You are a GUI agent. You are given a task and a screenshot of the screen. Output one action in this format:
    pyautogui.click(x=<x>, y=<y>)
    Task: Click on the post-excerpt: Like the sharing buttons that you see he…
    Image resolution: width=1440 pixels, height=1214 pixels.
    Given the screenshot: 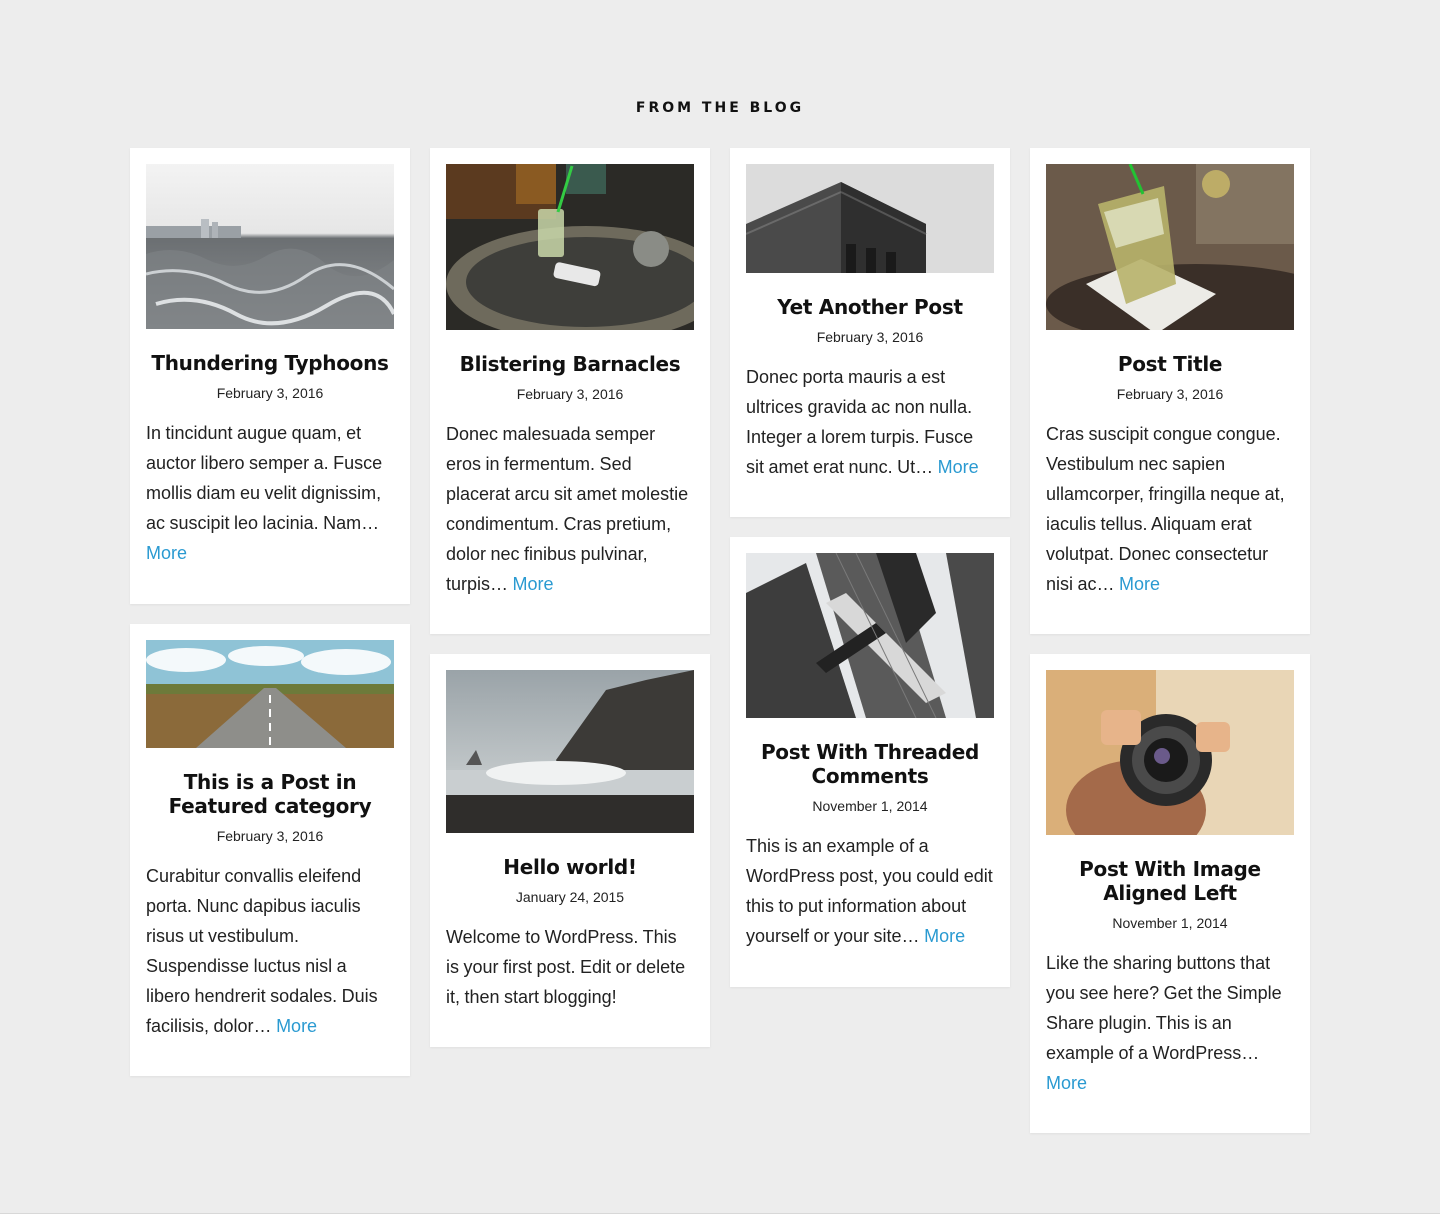 What is the action you would take?
    pyautogui.click(x=1170, y=1023)
    